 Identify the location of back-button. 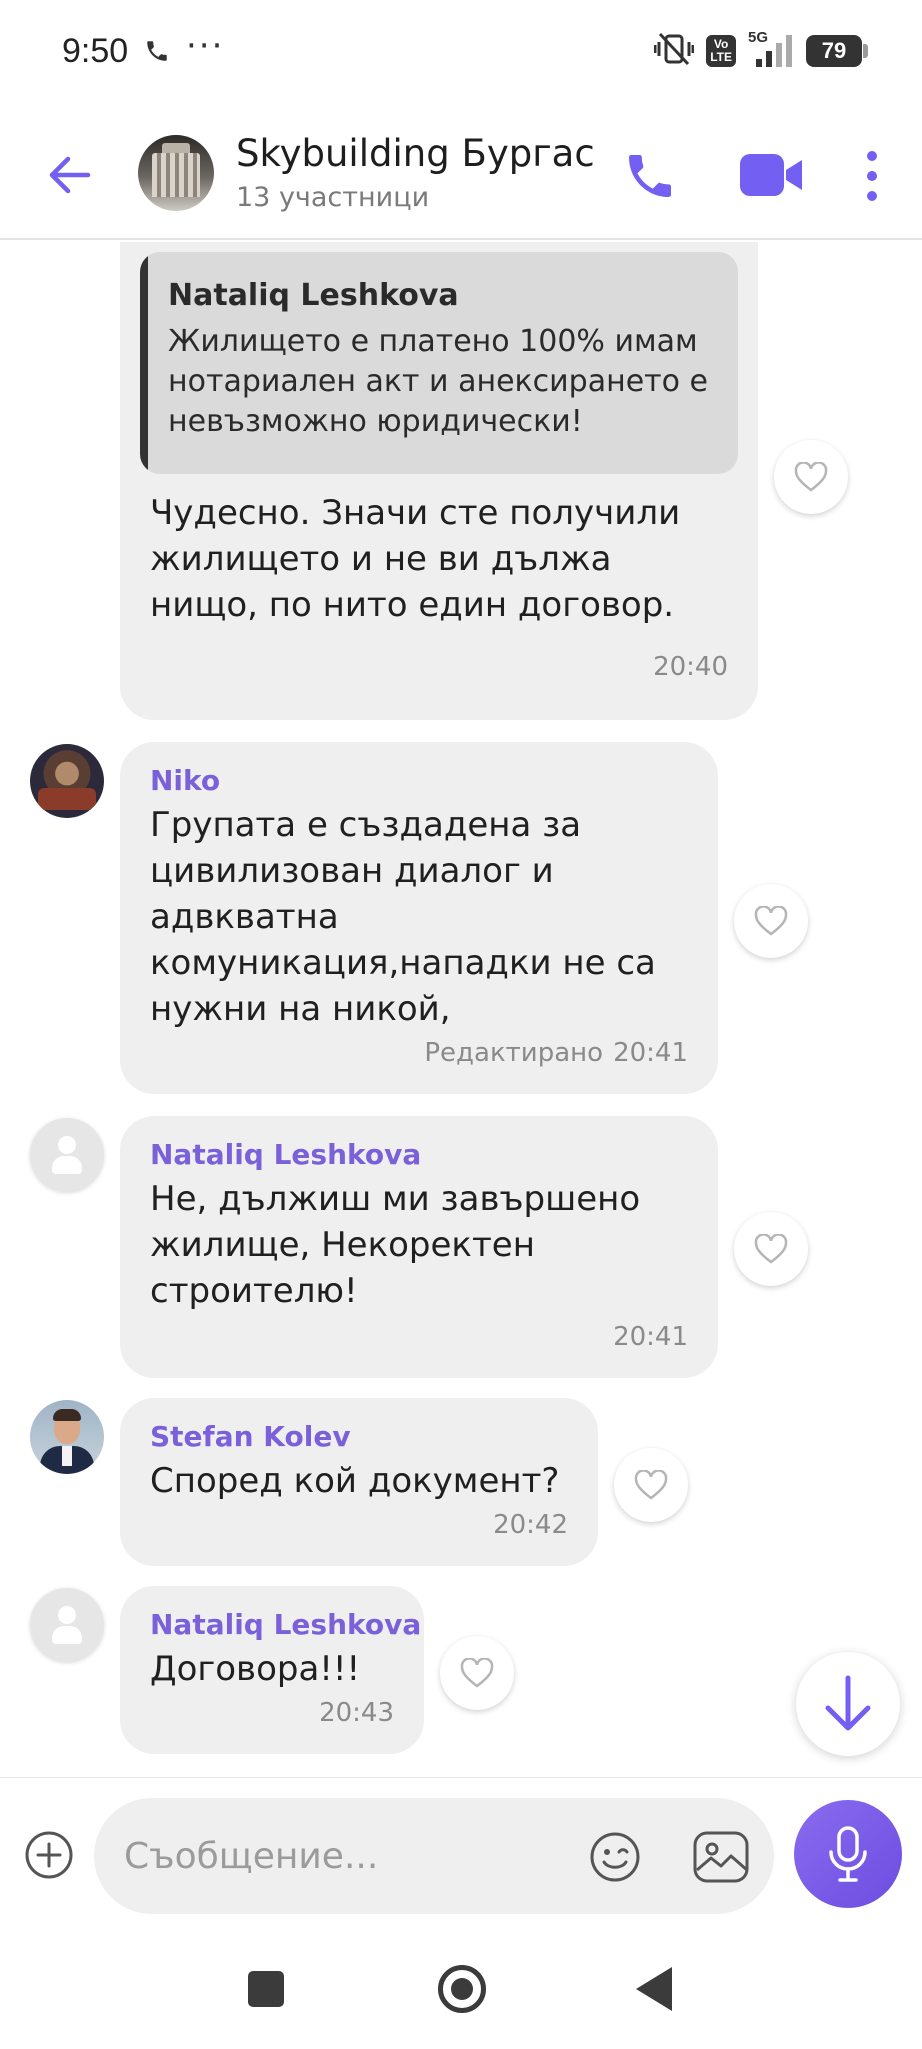
(69, 175).